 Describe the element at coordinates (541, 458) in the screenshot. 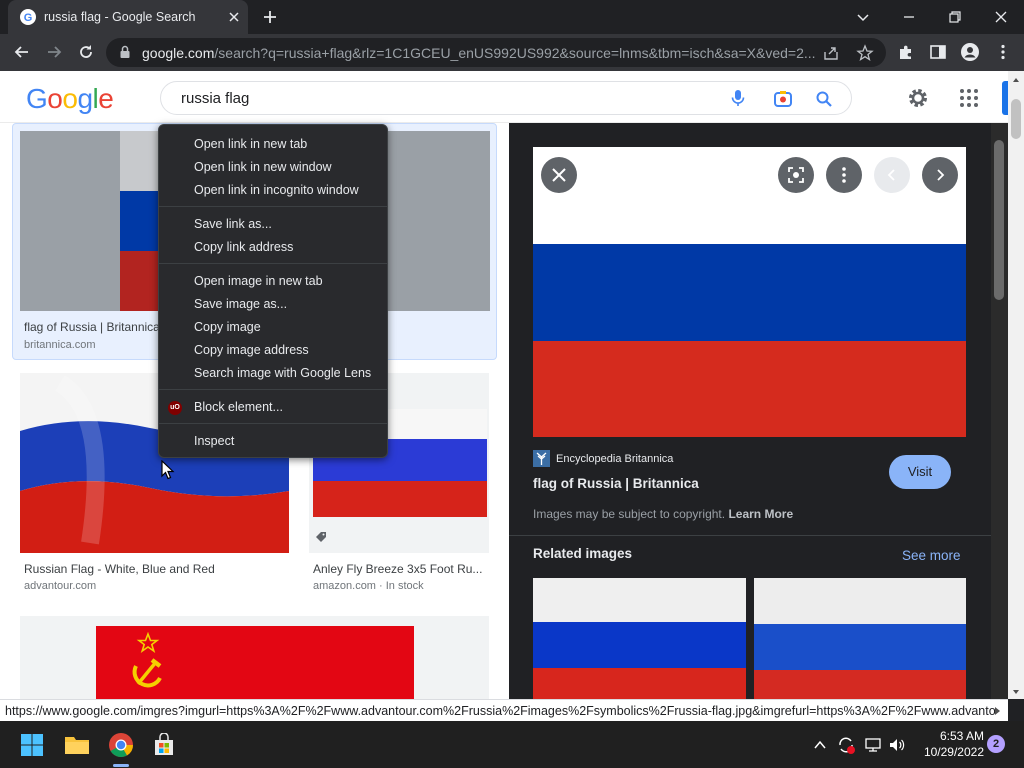

I see `britannica-thistle-icon` at that location.